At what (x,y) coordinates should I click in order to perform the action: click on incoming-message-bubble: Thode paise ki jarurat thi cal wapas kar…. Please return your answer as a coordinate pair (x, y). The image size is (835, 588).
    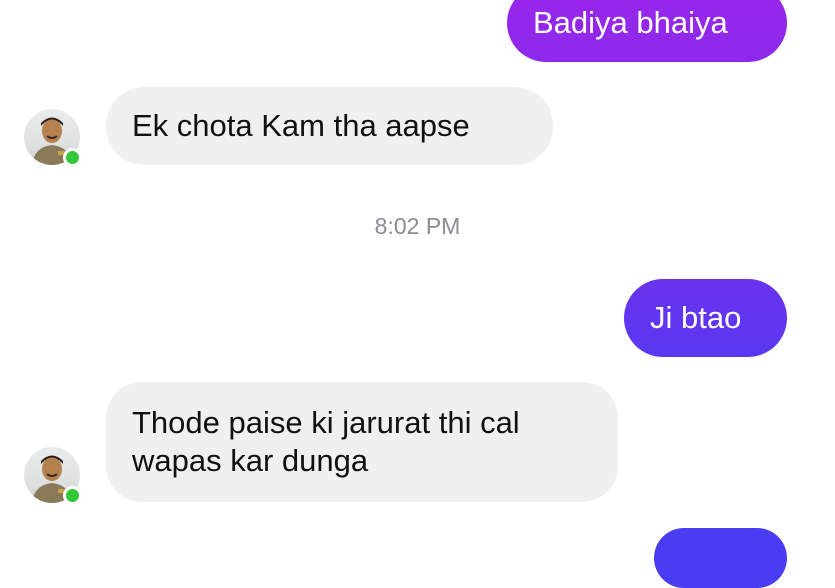
    Looking at the image, I should click on (362, 442).